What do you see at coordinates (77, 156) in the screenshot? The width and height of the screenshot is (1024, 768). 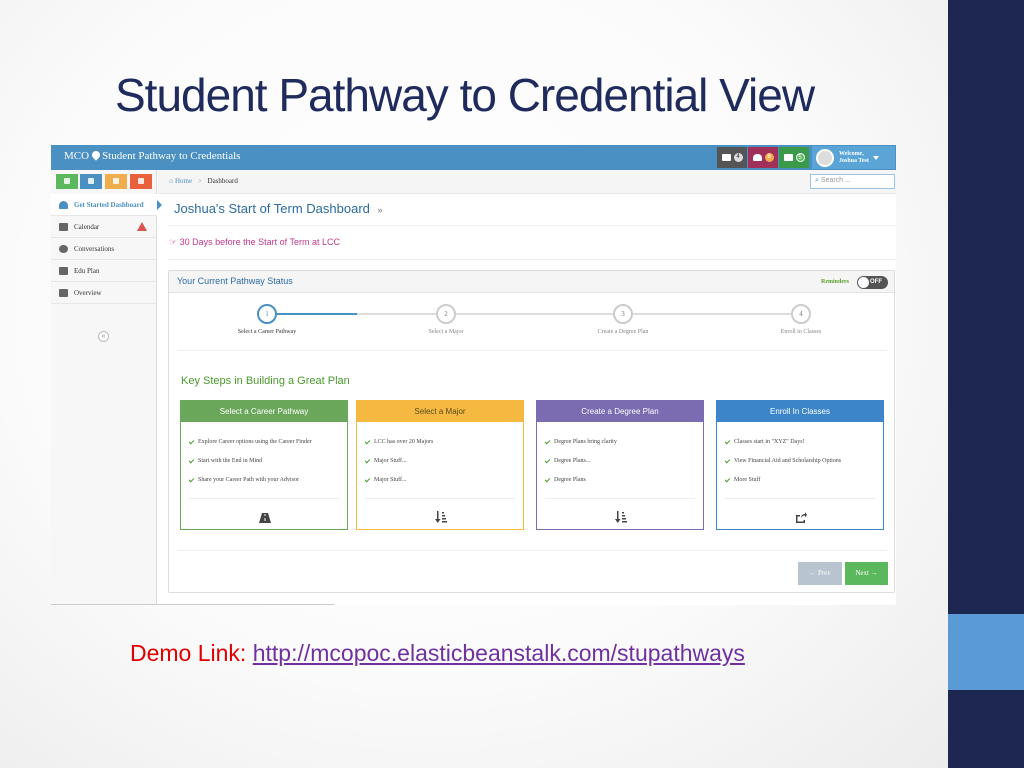 I see `brand-name: MCO` at bounding box center [77, 156].